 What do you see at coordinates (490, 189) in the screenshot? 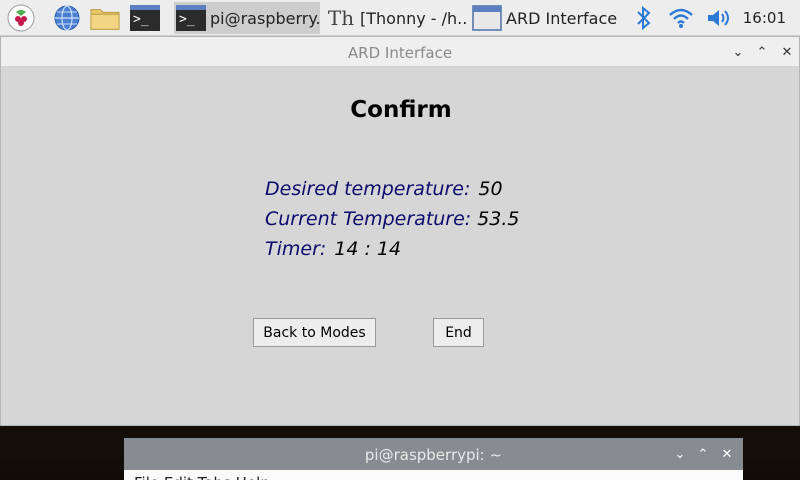
I see `desired-temperature-value: 50` at bounding box center [490, 189].